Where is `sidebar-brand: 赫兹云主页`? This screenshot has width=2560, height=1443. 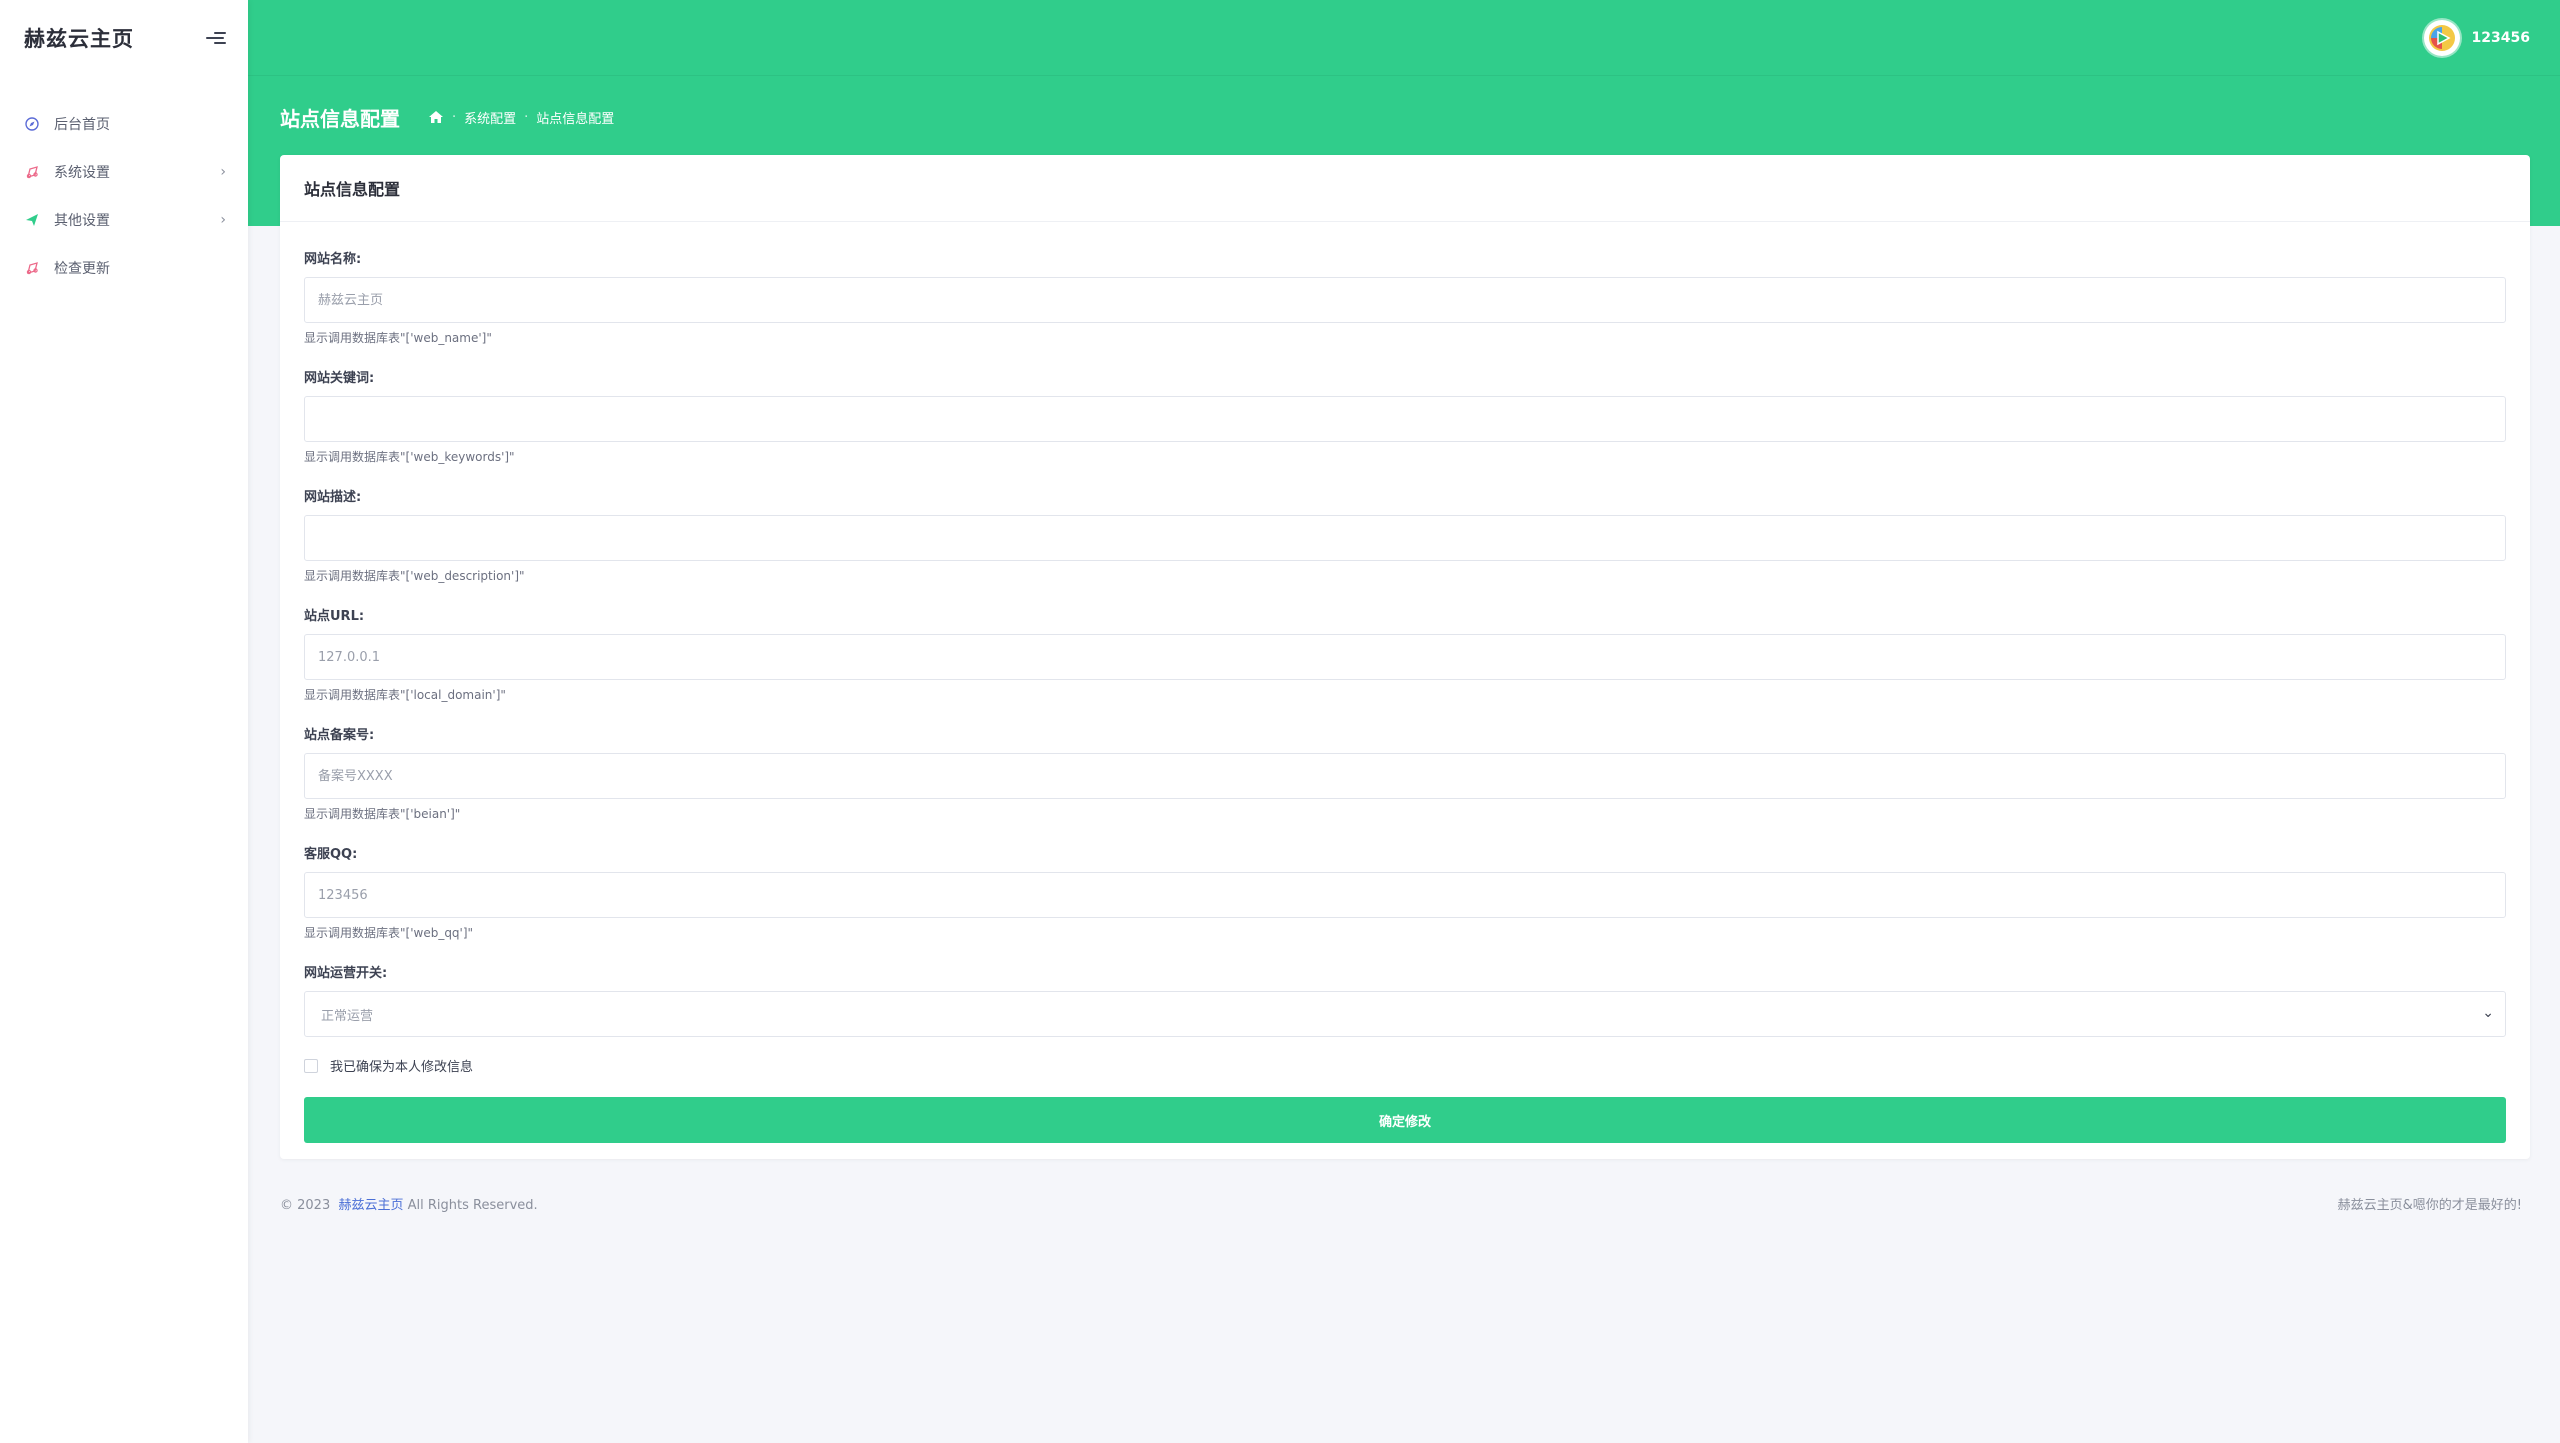 sidebar-brand: 赫兹云主页 is located at coordinates (124, 38).